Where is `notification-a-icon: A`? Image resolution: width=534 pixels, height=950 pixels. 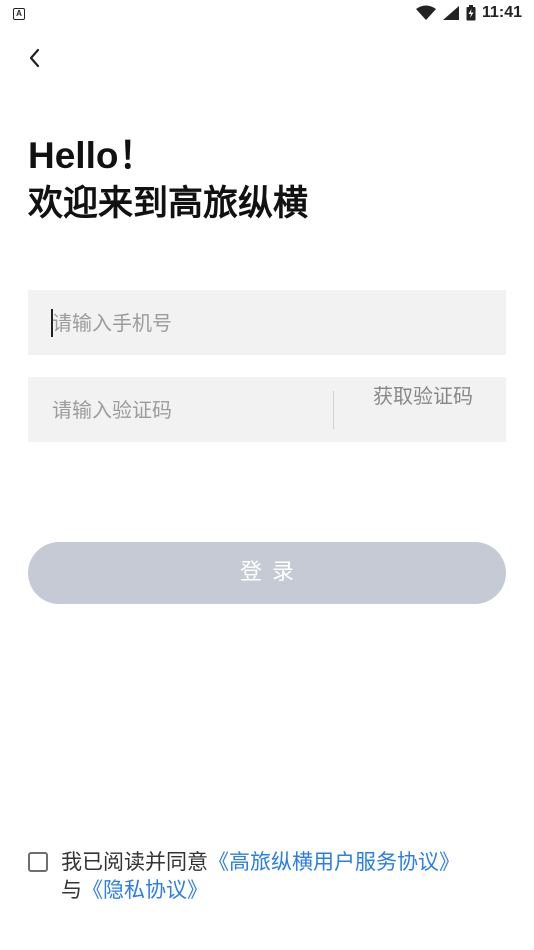 notification-a-icon: A is located at coordinates (19, 14).